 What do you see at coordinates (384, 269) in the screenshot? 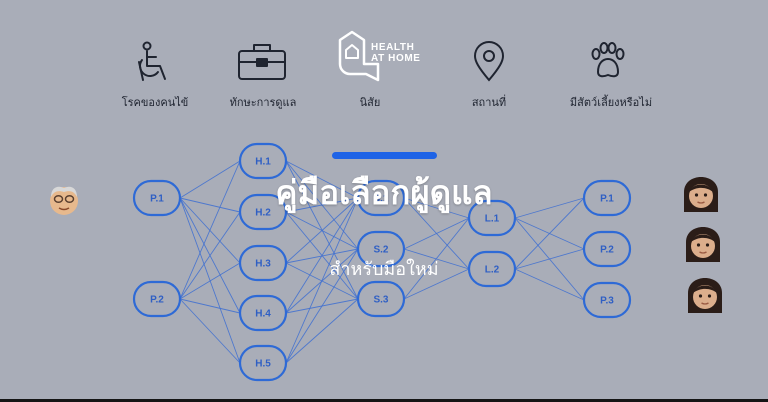
I see `page-subtitle: สำหรับมือใหม่` at bounding box center [384, 269].